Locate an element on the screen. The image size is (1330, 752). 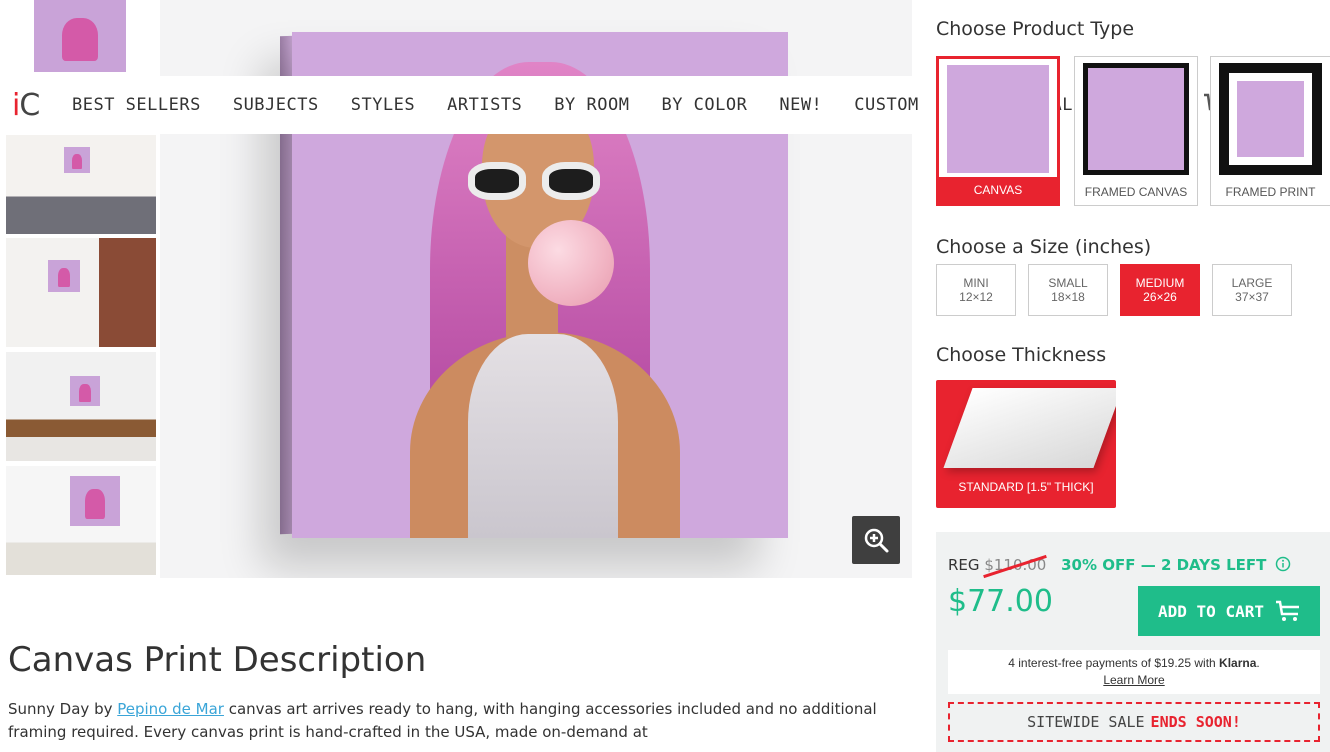
thumbnail-kitchen is located at coordinates (81, 522).